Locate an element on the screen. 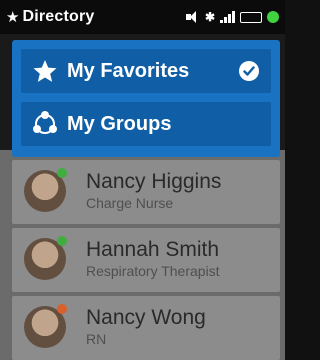 This screenshot has width=320, height=360. menu-item-my-favorites: My Favorites is located at coordinates (146, 71).